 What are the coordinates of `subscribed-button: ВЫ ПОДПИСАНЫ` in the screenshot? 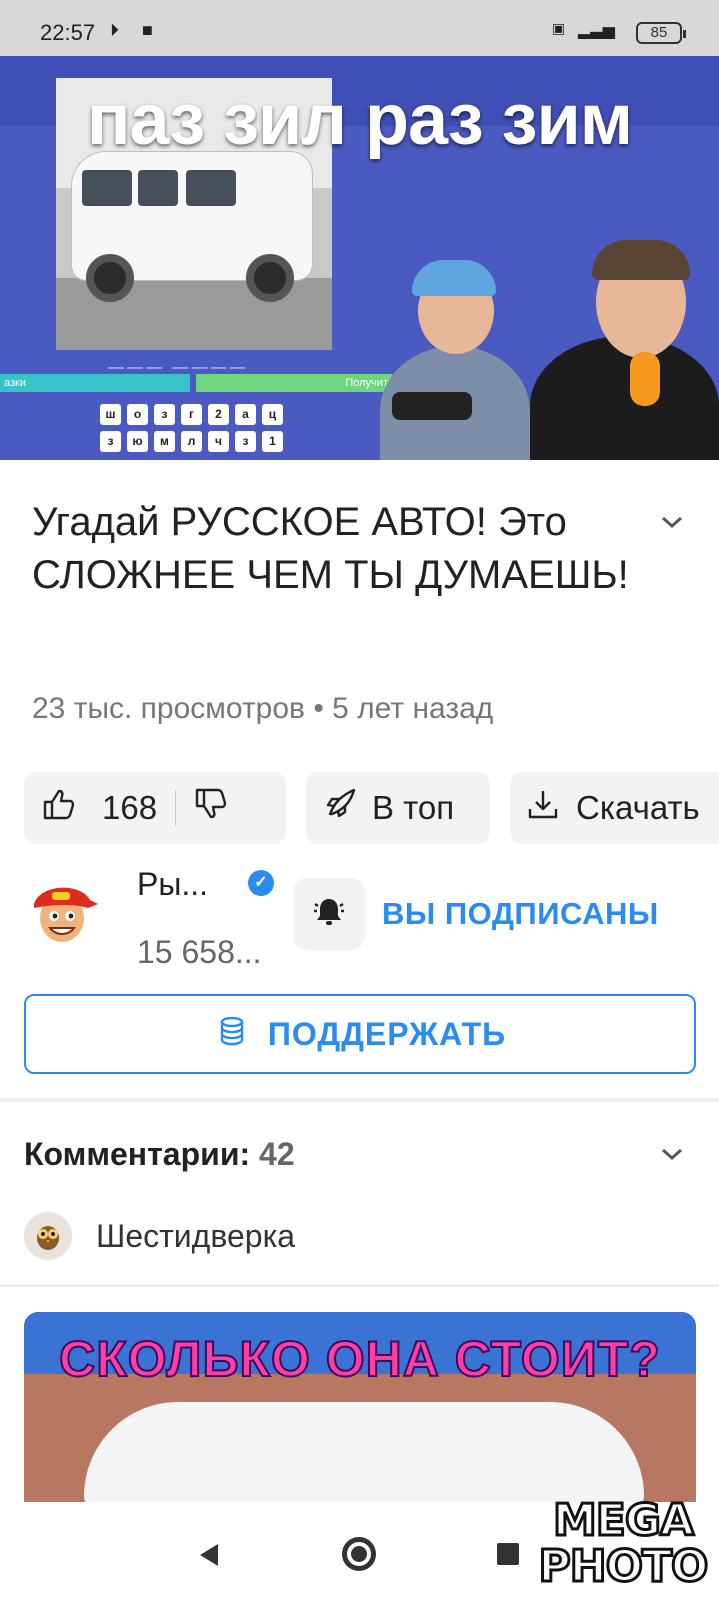 It's located at (520, 914).